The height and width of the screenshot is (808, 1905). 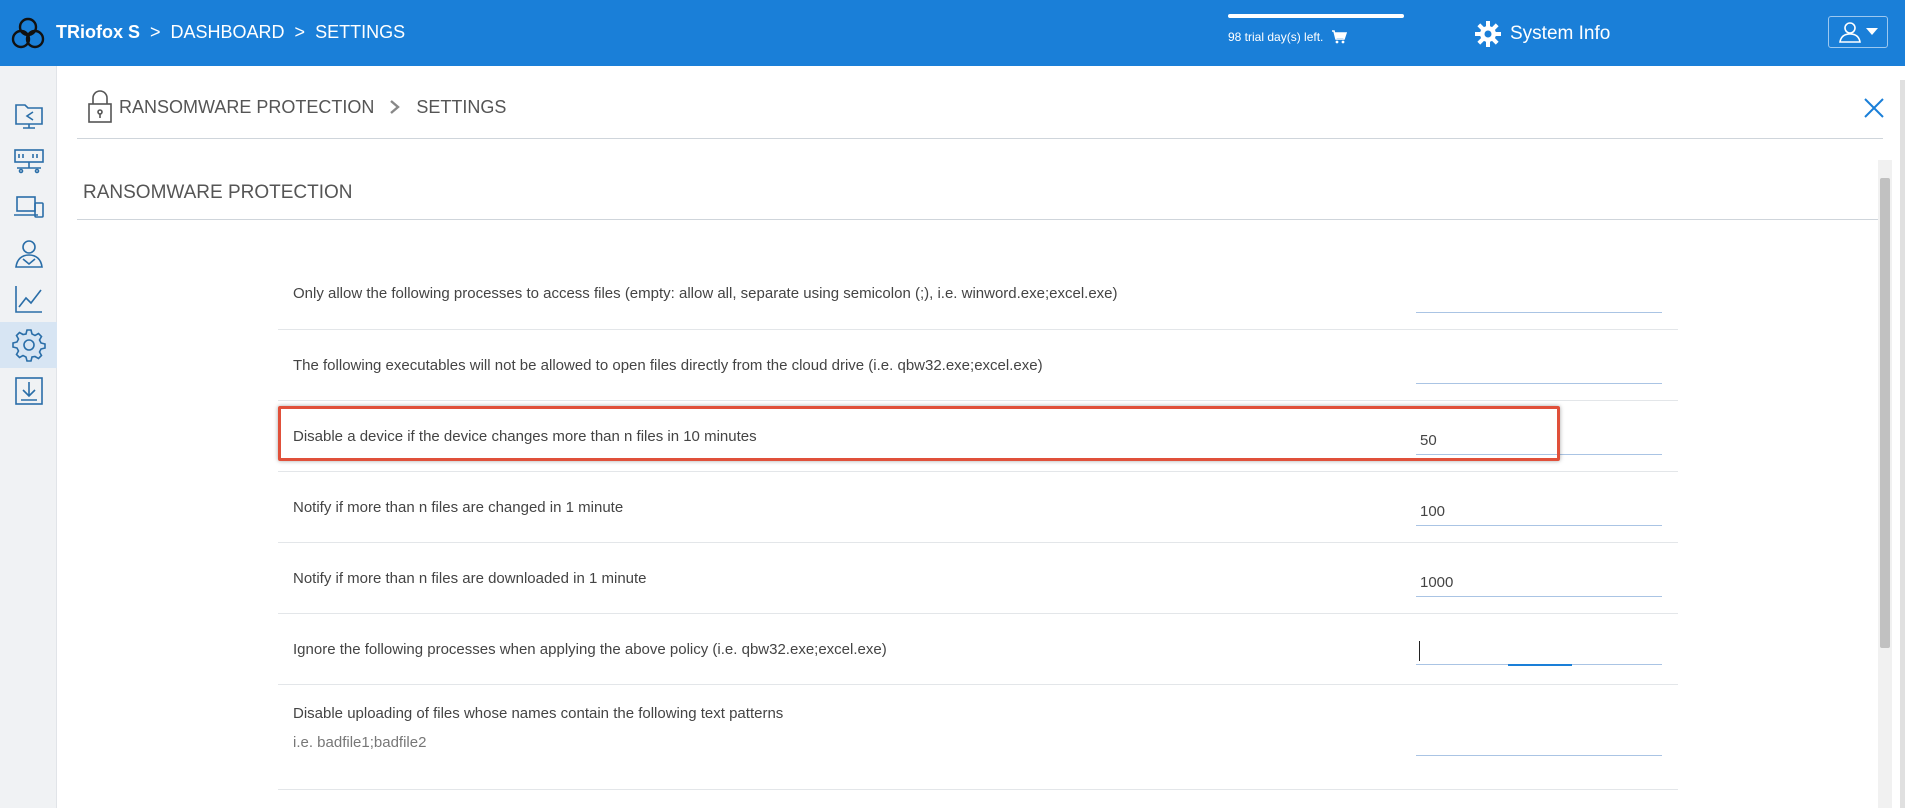 I want to click on device-disable-threshold-input, so click(x=1539, y=441).